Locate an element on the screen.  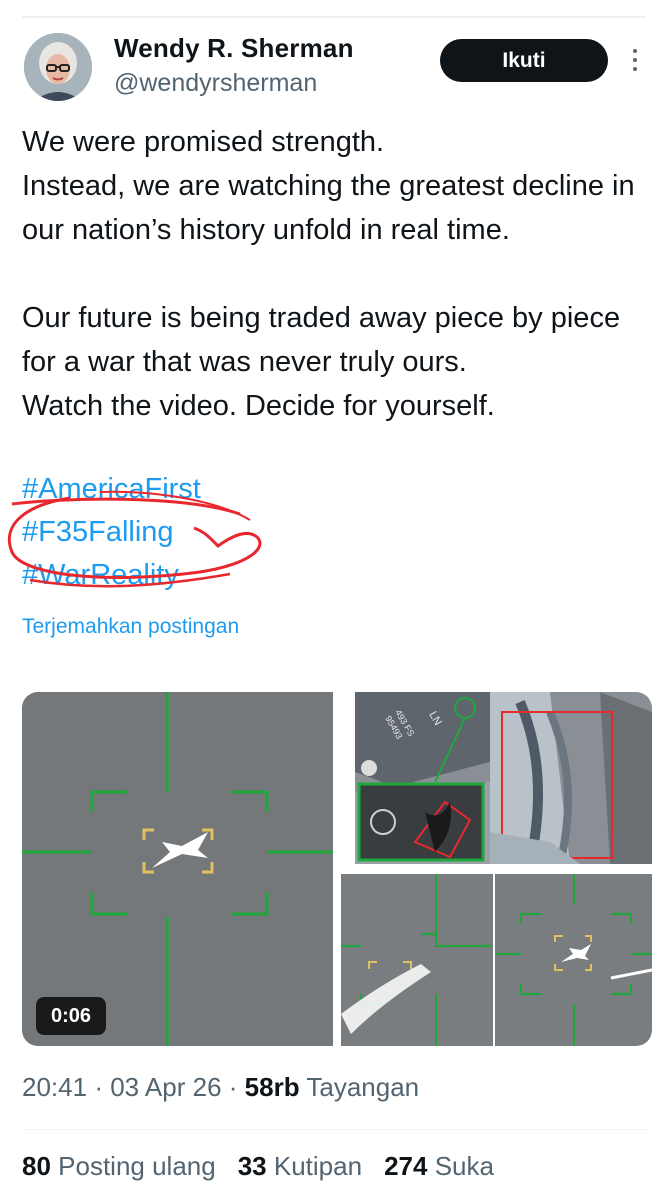
quotes-count: 33 is located at coordinates (252, 1166).